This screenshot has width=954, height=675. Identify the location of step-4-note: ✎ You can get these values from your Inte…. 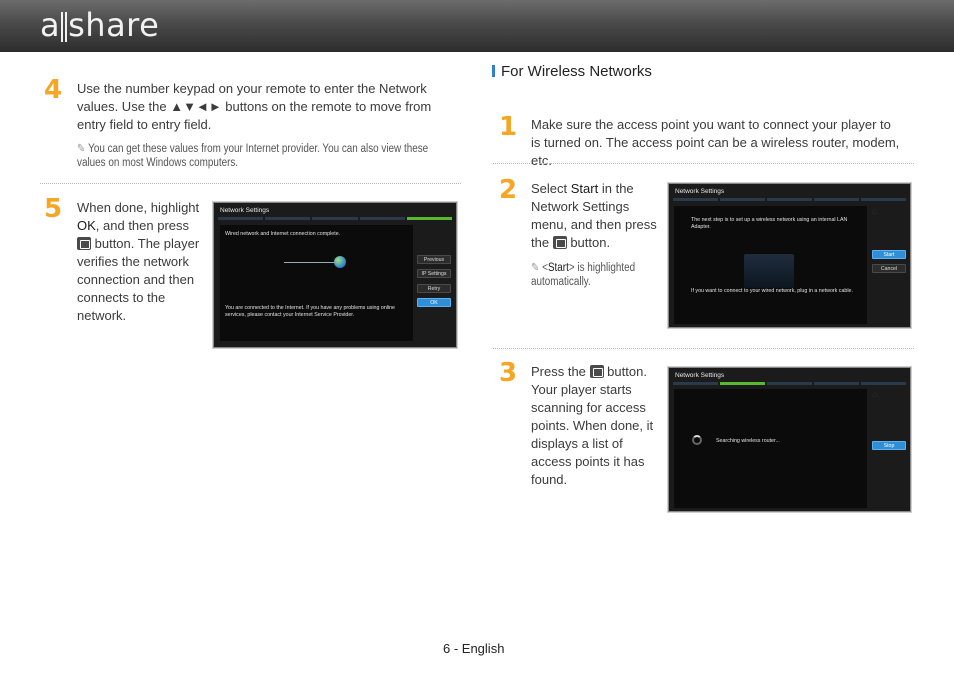
(253, 156).